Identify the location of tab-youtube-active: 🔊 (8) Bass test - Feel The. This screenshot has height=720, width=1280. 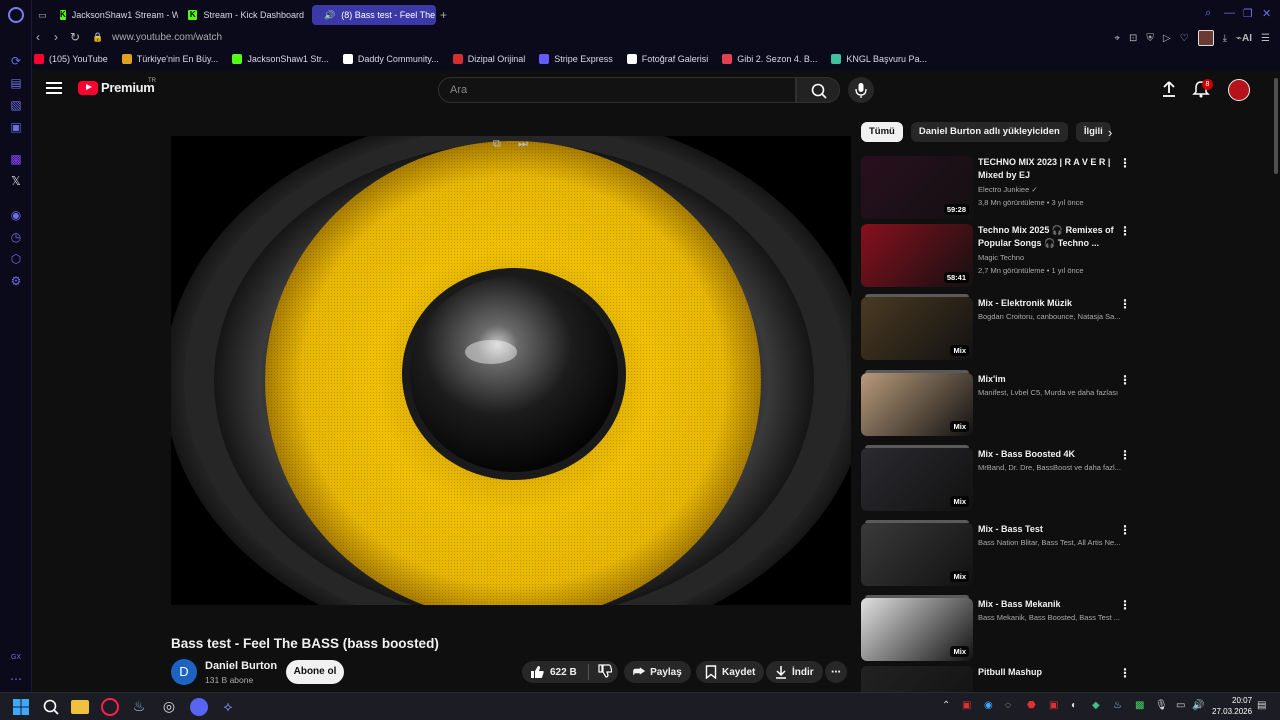
(374, 15).